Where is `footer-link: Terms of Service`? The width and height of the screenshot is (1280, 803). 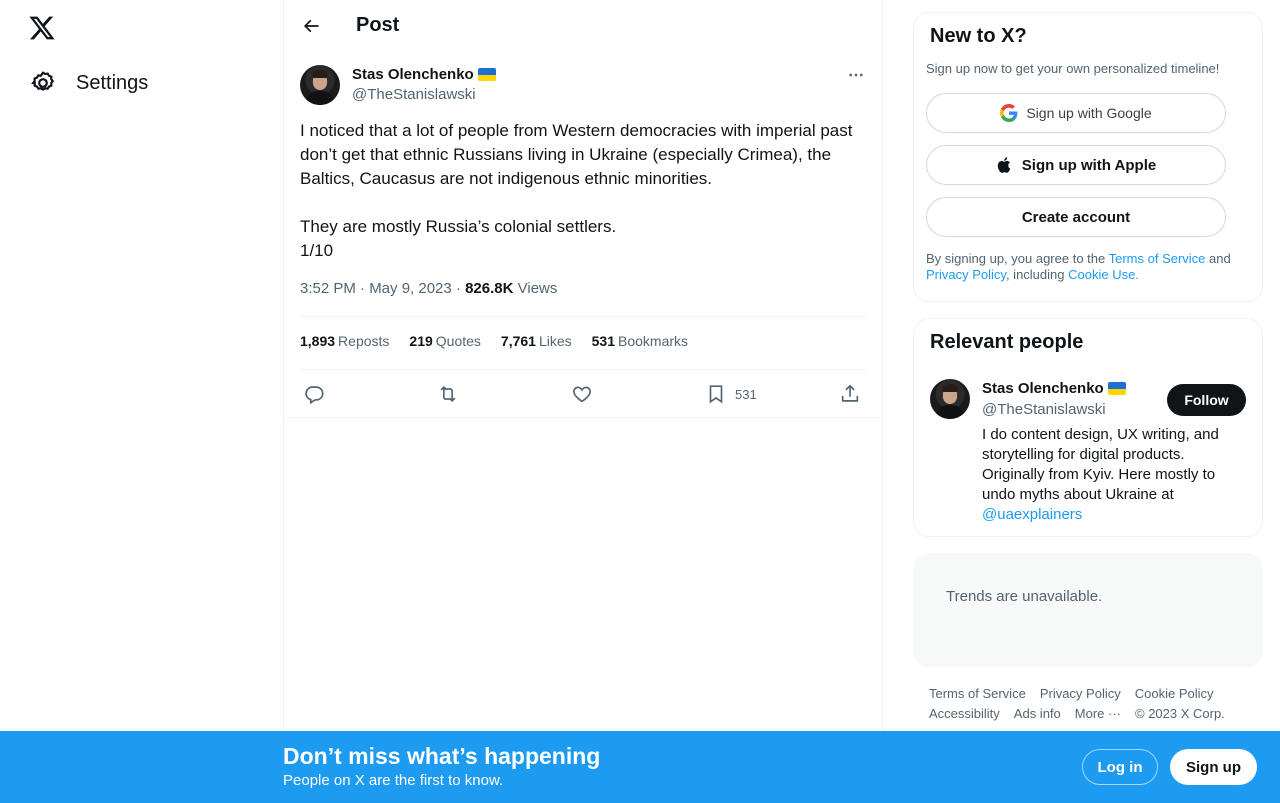 footer-link: Terms of Service is located at coordinates (977, 694).